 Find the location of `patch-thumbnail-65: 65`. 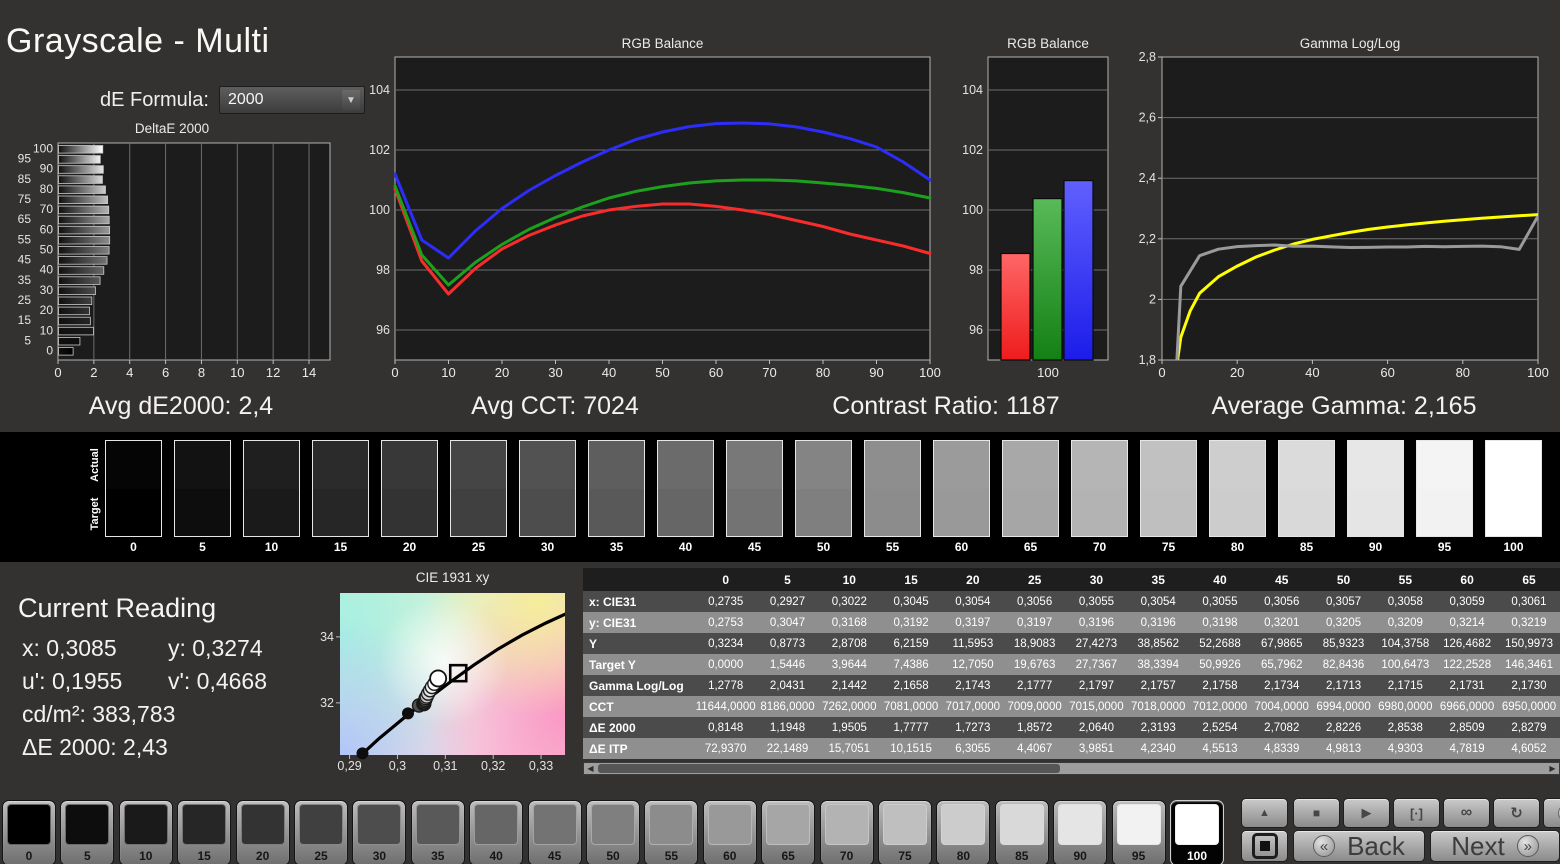

patch-thumbnail-65: 65 is located at coordinates (788, 832).